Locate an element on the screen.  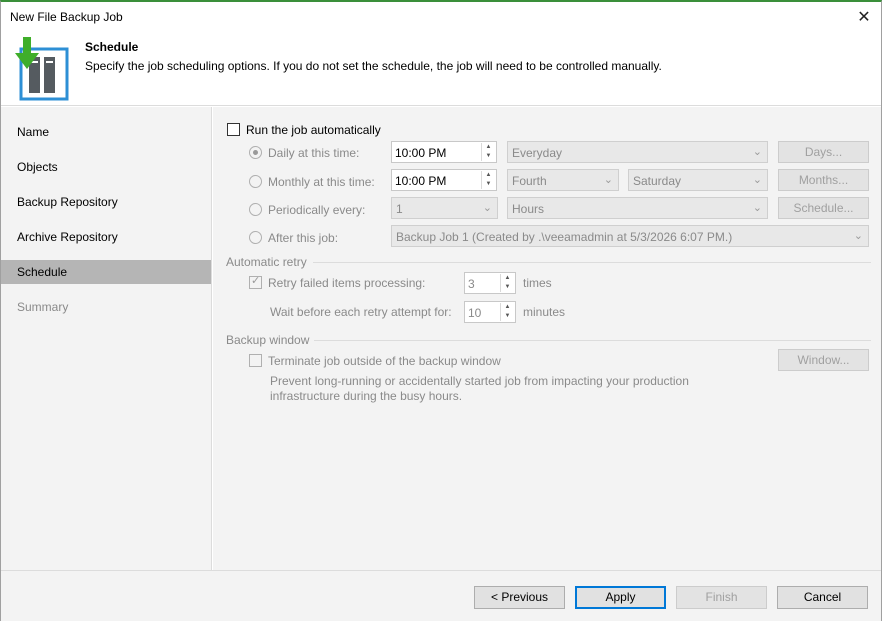
backup-job-icon is located at coordinates (42, 69).